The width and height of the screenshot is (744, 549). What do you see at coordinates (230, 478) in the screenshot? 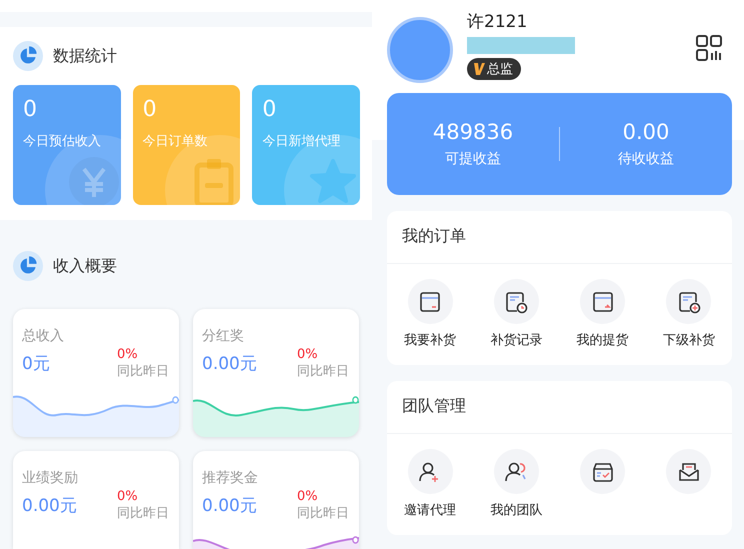
I see `card-title: 推荐奖金` at bounding box center [230, 478].